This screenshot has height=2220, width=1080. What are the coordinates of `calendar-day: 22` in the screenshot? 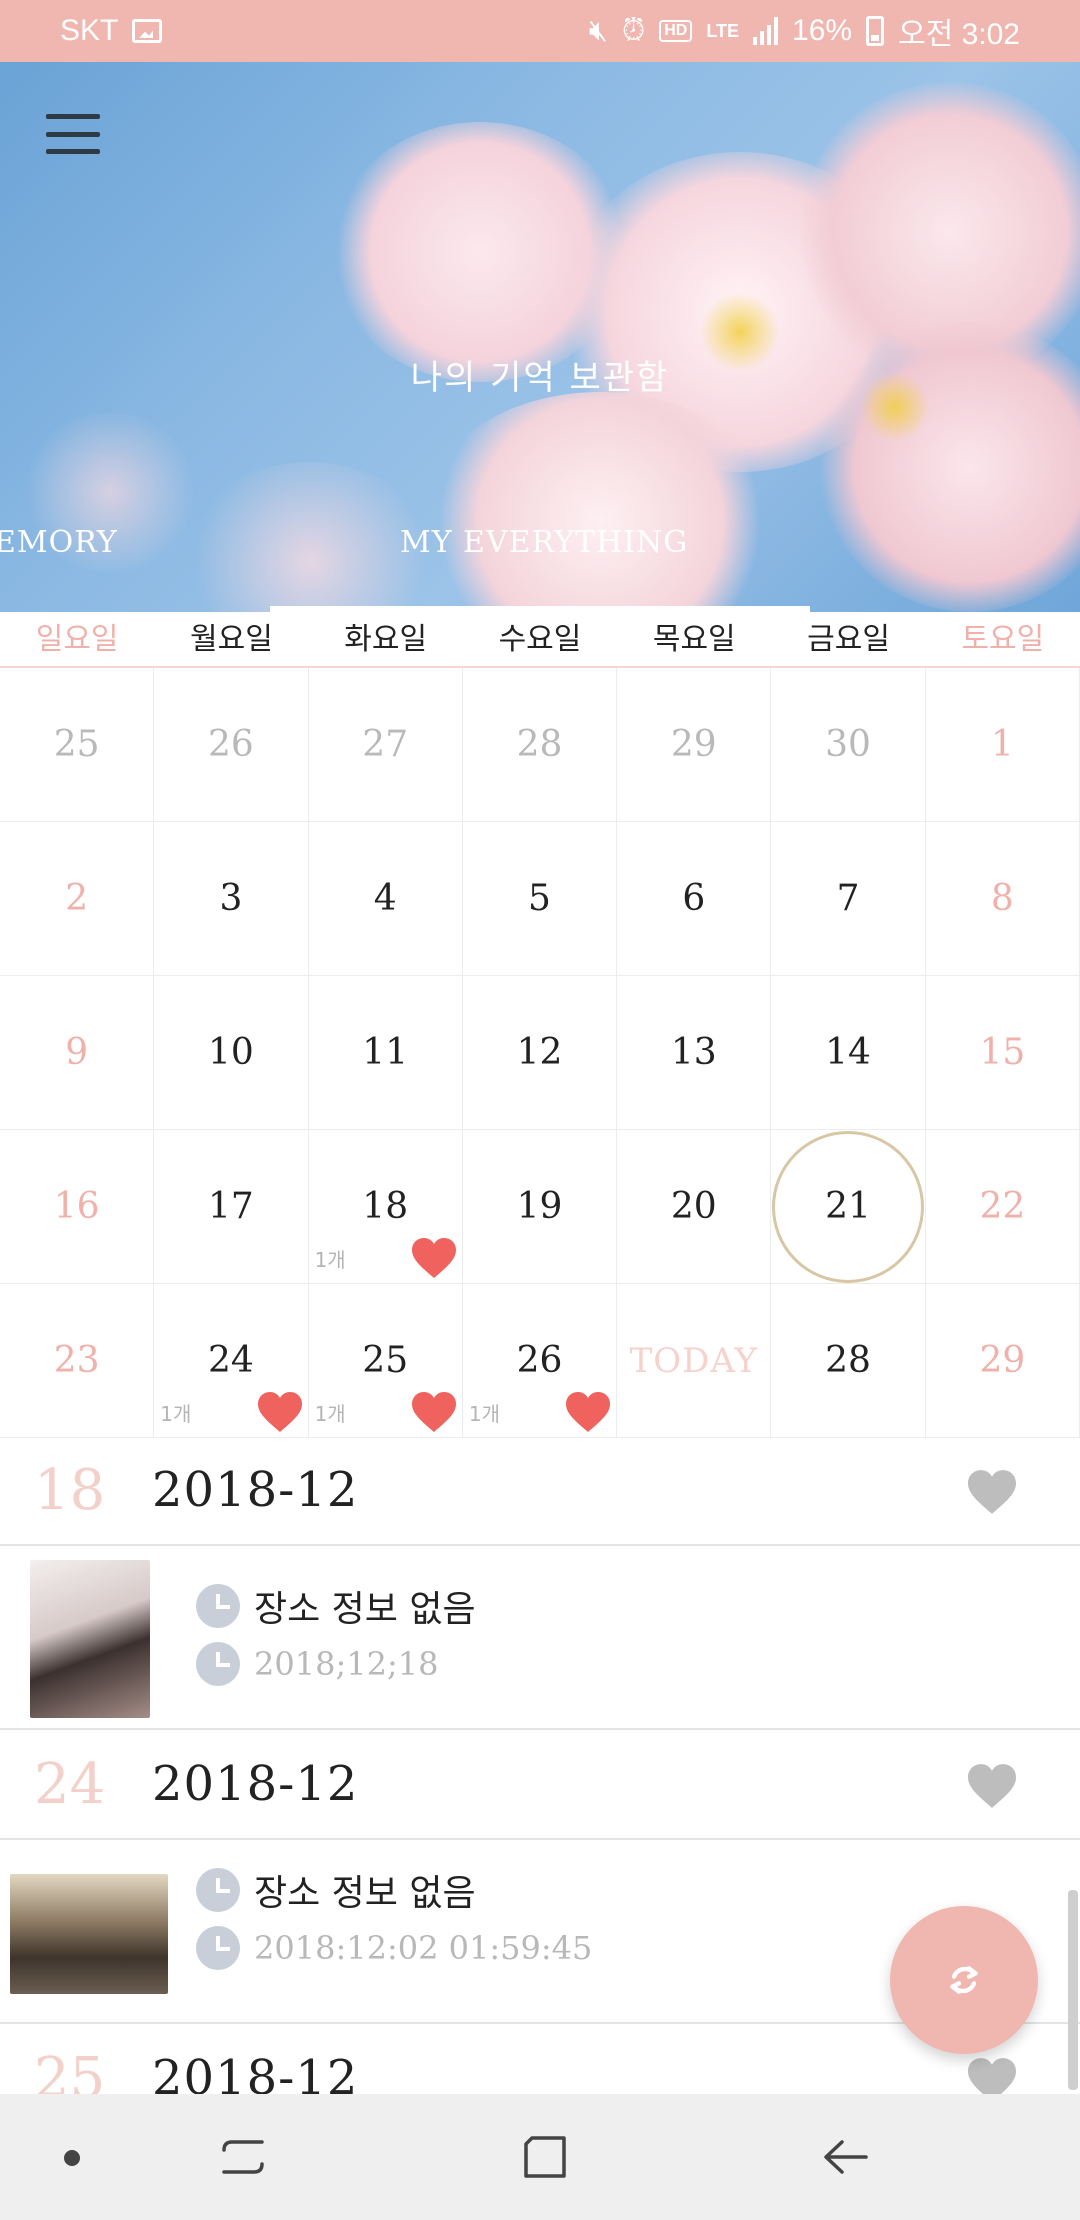 It's located at (1002, 1207).